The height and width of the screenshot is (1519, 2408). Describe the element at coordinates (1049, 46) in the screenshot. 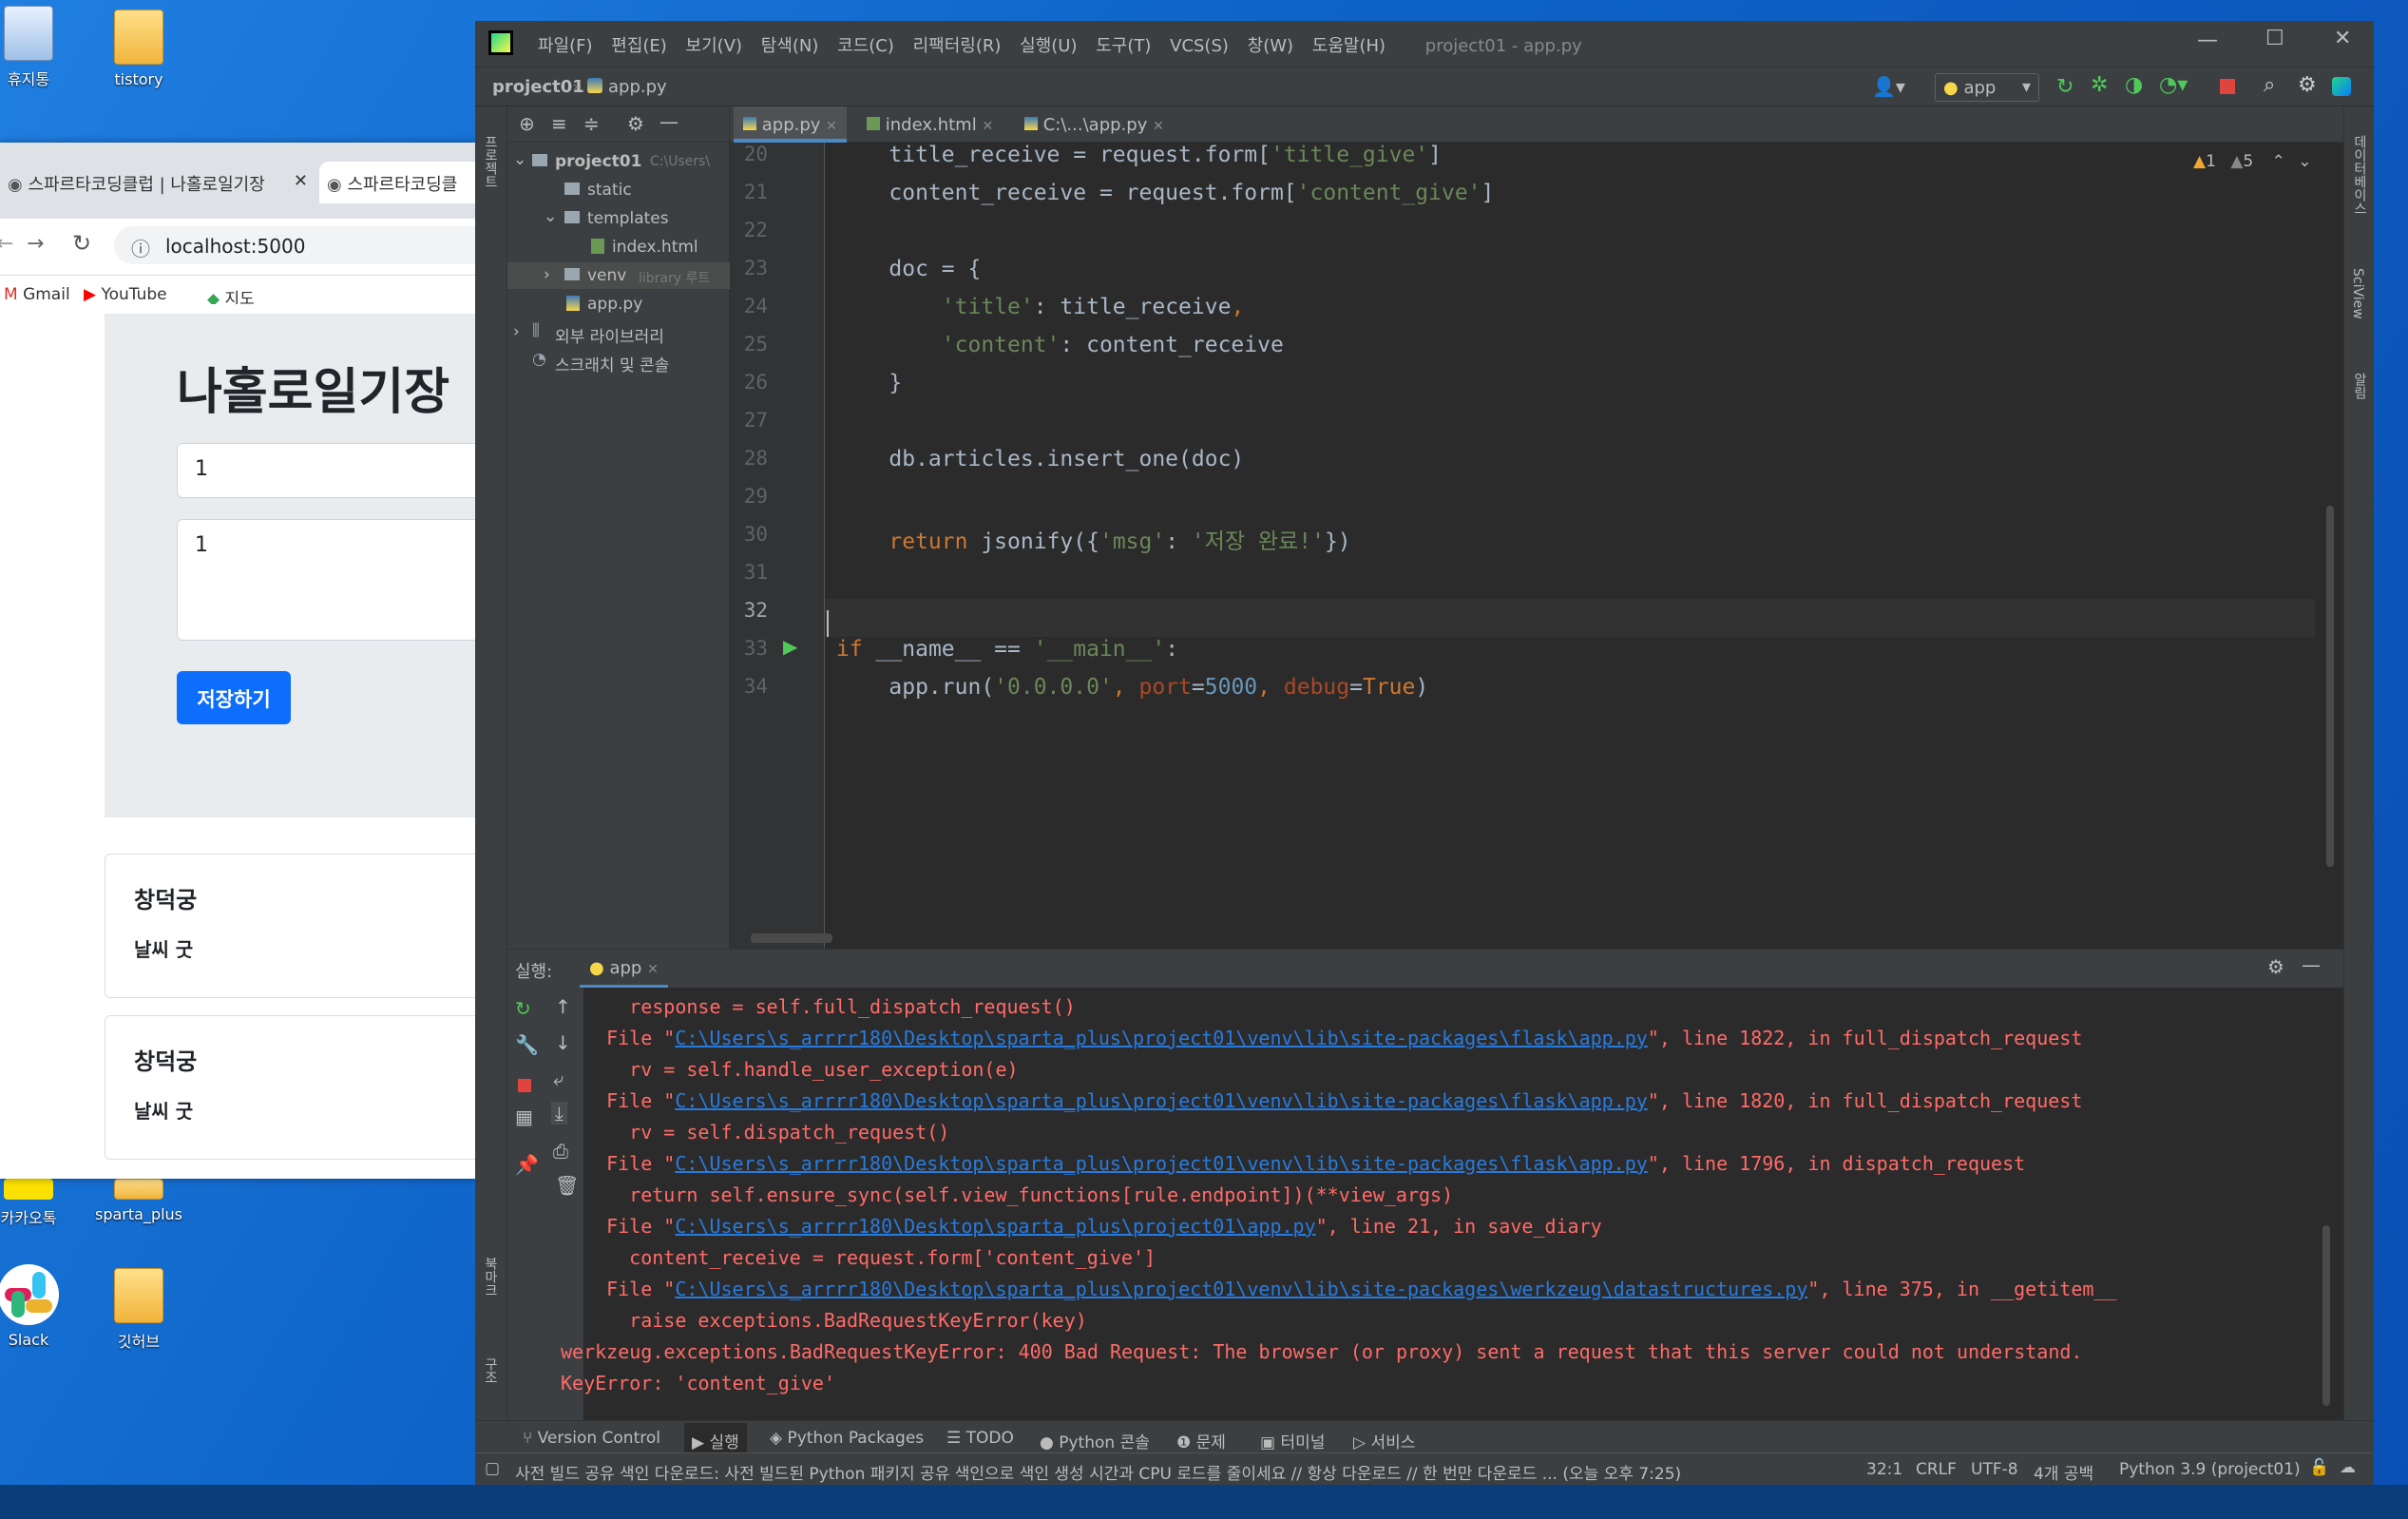

I see `menu-run: 실행(U)` at that location.